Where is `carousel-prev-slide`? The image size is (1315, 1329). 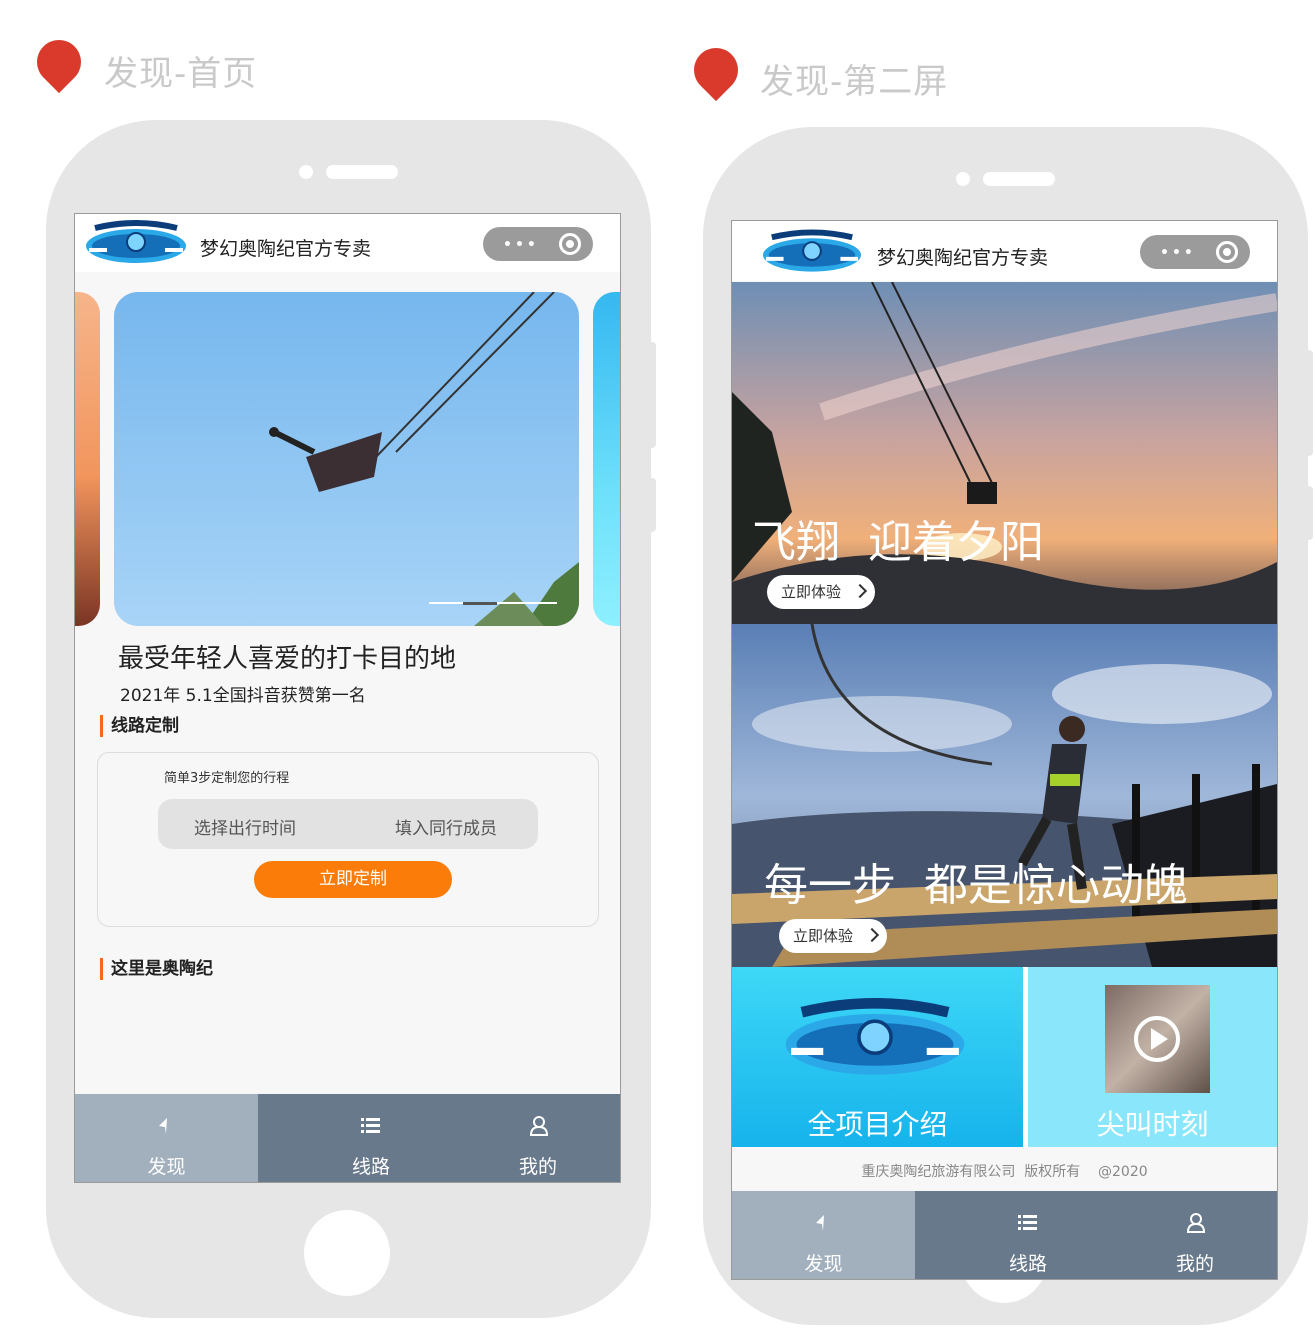
carousel-prev-slide is located at coordinates (87, 459).